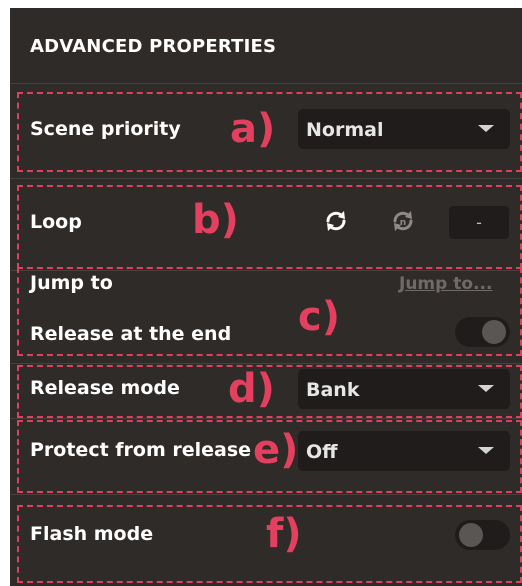  I want to click on loop-count-icon: n, so click(403, 221).